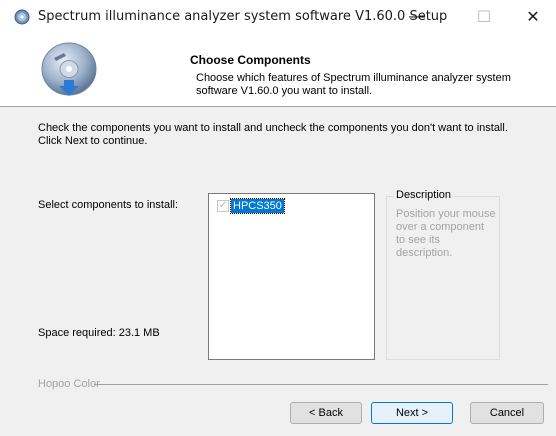 The width and height of the screenshot is (556, 436). What do you see at coordinates (69, 384) in the screenshot?
I see `brand-label: Hopoo Color` at bounding box center [69, 384].